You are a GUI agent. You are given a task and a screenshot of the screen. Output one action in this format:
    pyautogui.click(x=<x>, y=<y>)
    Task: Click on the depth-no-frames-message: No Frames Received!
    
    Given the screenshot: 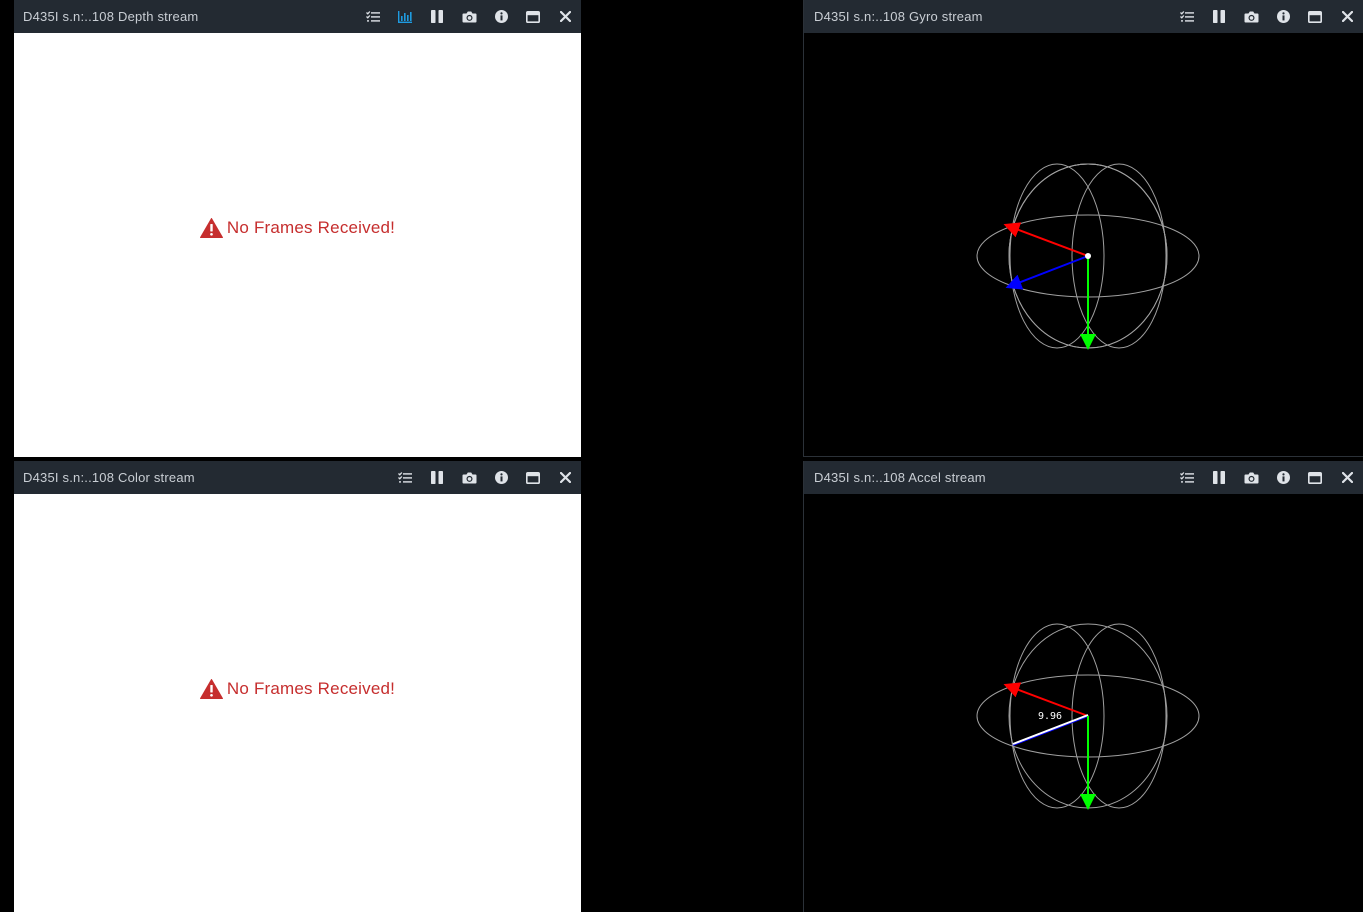 What is the action you would take?
    pyautogui.click(x=297, y=228)
    